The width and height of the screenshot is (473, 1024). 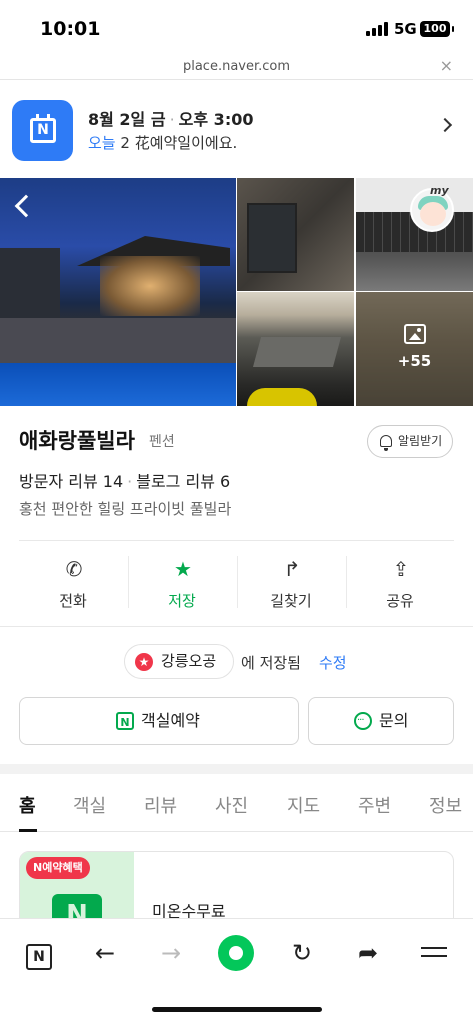 I want to click on section-separator, so click(x=236, y=769).